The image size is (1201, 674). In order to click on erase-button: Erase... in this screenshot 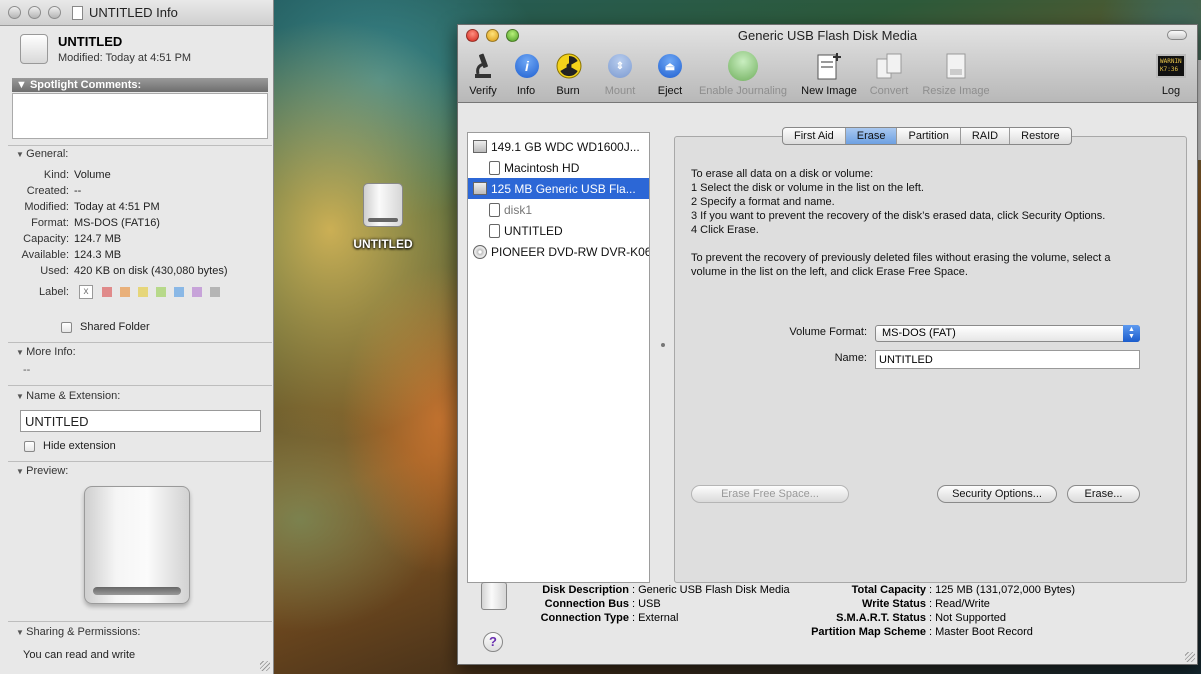, I will do `click(1103, 494)`.